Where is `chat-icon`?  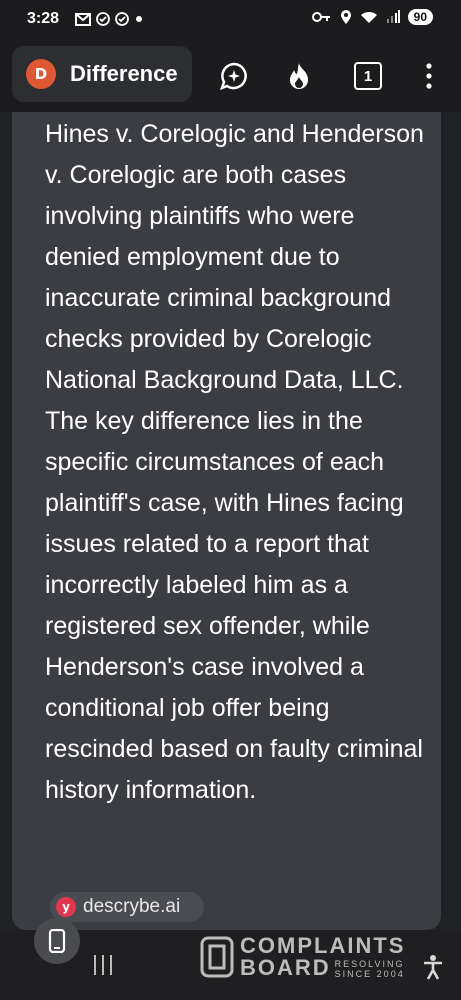
chat-icon is located at coordinates (233, 76).